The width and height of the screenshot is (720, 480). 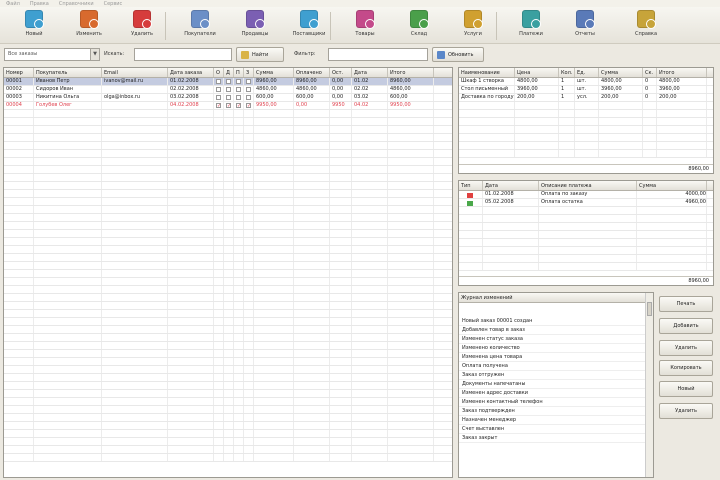 I want to click on column-header: Дата заказа, so click(x=191, y=72).